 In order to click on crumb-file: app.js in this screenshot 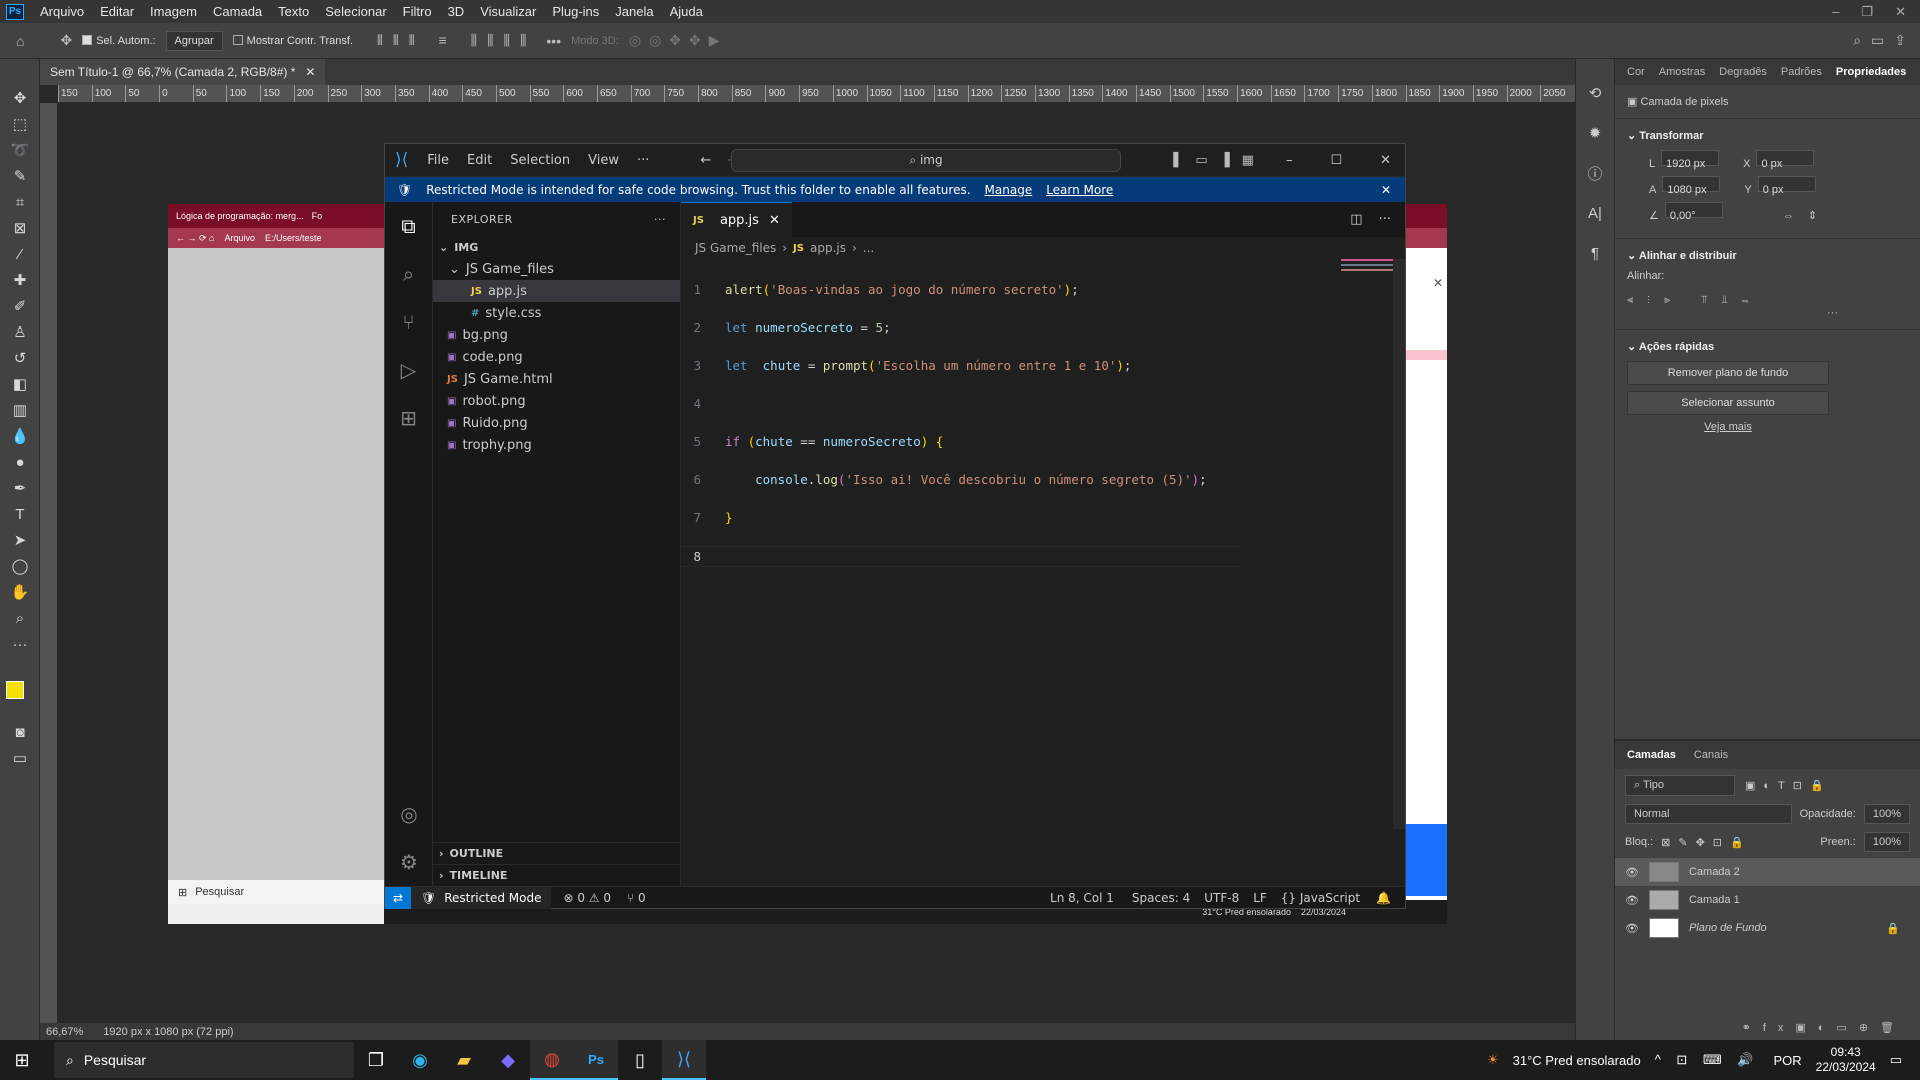, I will do `click(828, 248)`.